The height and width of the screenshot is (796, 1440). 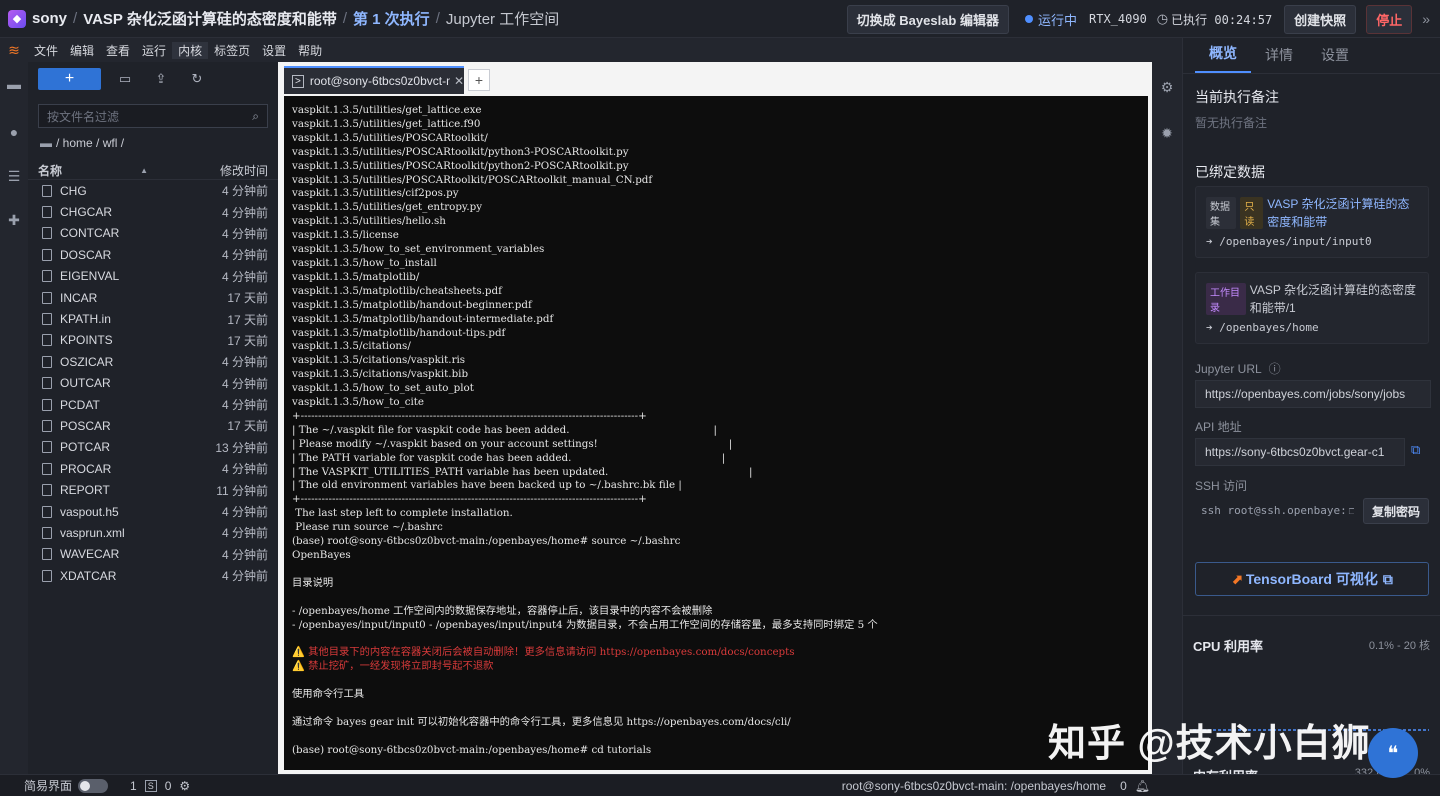 I want to click on file-row: CONTCAR 4 分钟前, so click(x=153, y=233).